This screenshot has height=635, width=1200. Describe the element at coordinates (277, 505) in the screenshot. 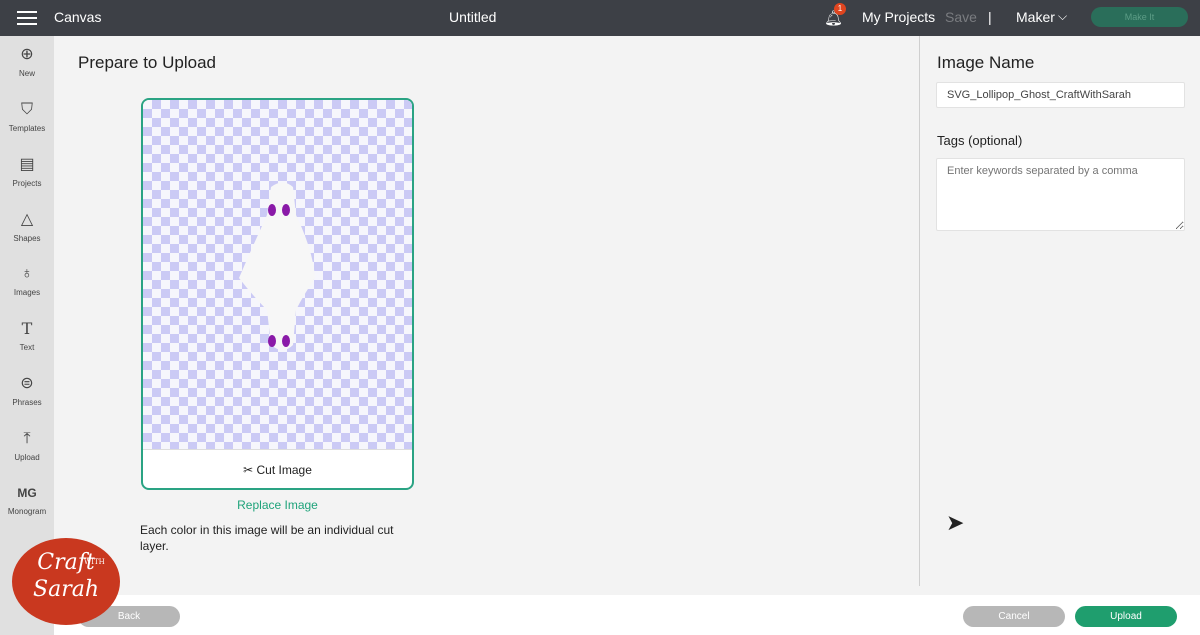

I see `replace-image-link: Replace Image` at that location.